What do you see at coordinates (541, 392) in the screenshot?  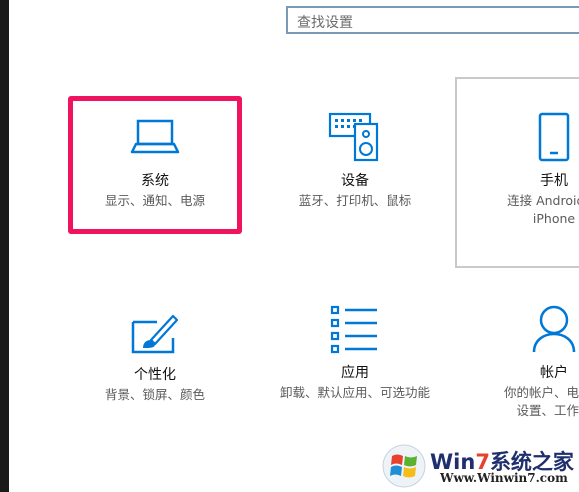 I see `tile-desc: 你的帐户、电子邮` at bounding box center [541, 392].